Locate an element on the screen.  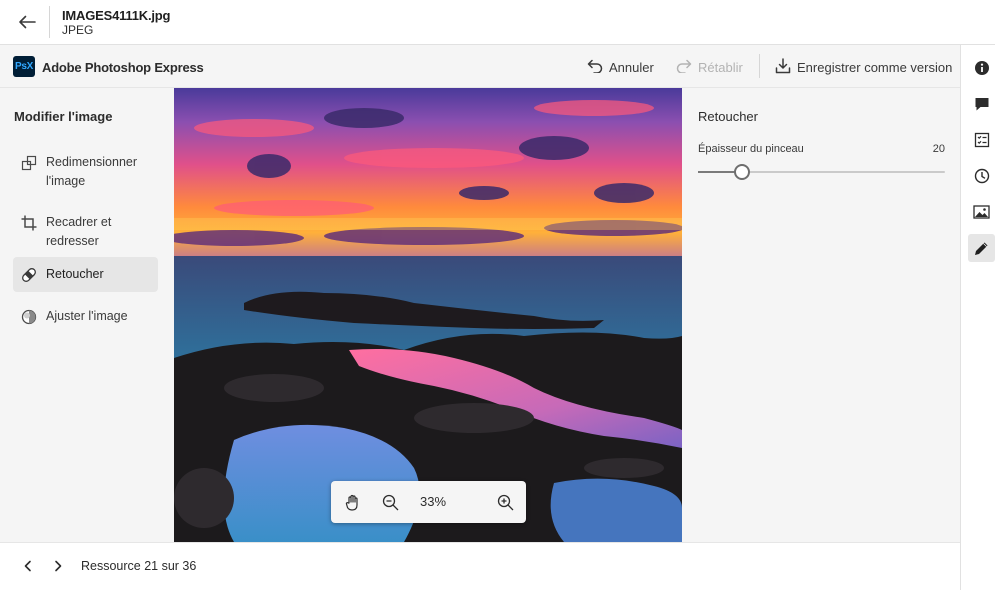
toolbar-divider is located at coordinates (759, 66).